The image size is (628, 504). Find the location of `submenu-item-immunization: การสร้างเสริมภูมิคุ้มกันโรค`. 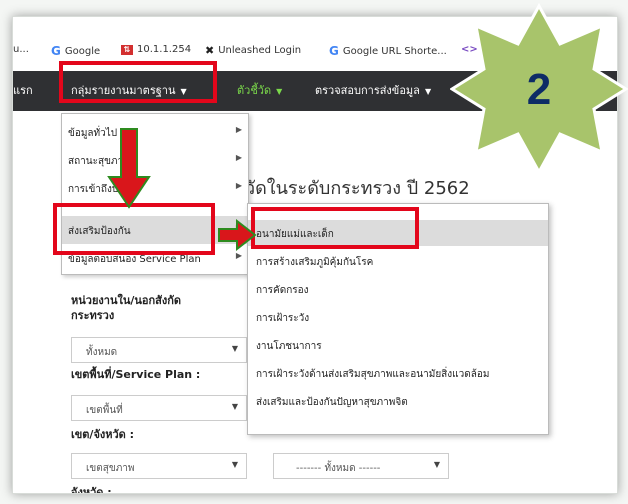

submenu-item-immunization: การสร้างเสริมภูมิคุ้มกันโรค is located at coordinates (398, 261).